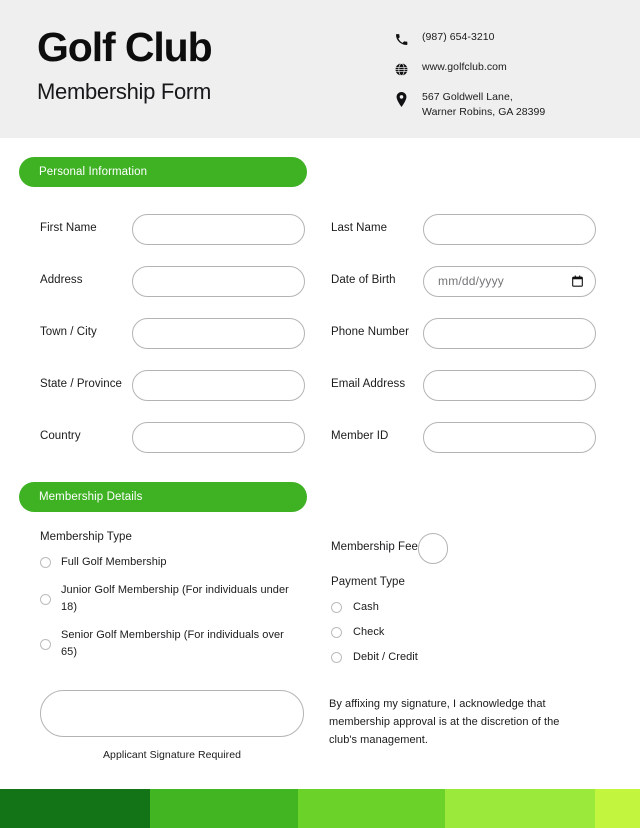 The image size is (640, 828). Describe the element at coordinates (509, 437) in the screenshot. I see `input-member-id` at that location.